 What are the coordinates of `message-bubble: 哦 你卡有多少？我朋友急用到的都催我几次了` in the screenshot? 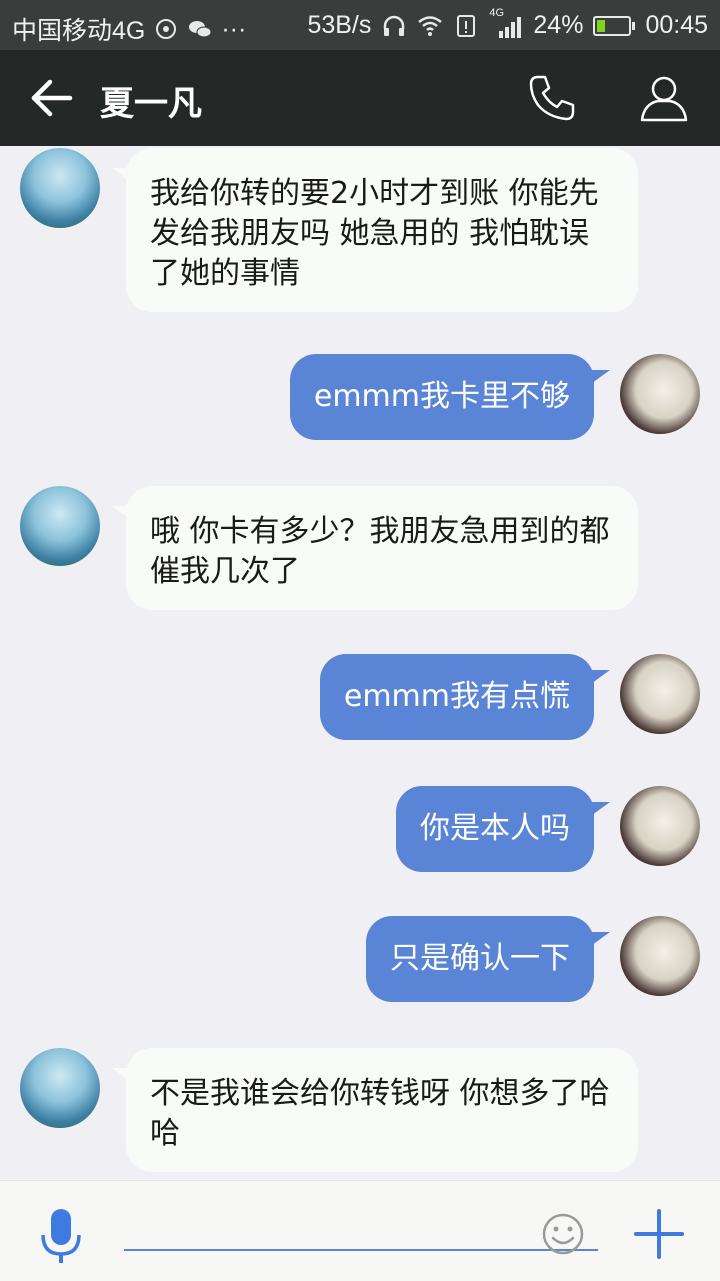 It's located at (382, 548).